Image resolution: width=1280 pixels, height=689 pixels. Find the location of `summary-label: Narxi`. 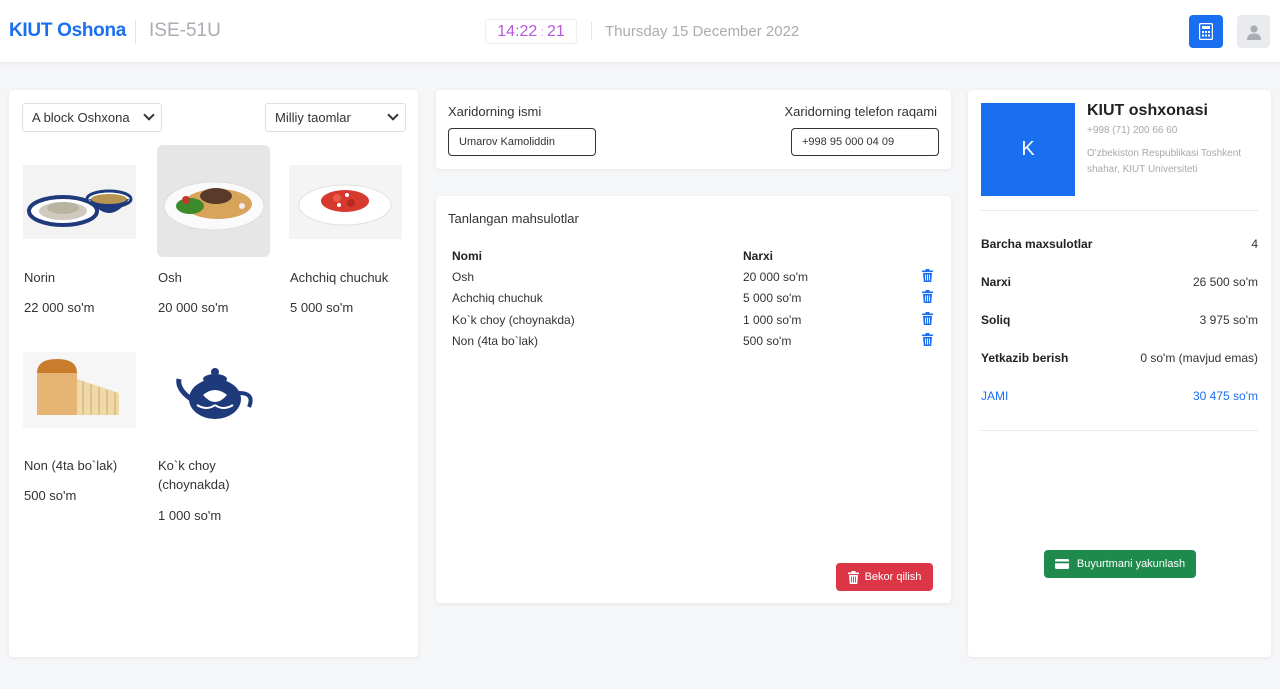

summary-label: Narxi is located at coordinates (996, 282).